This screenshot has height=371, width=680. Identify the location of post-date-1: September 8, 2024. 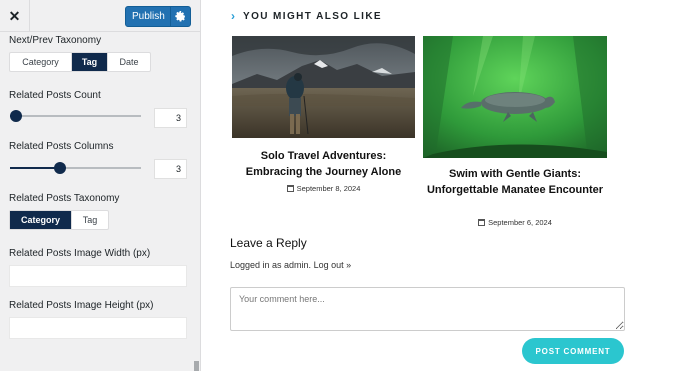
(323, 188).